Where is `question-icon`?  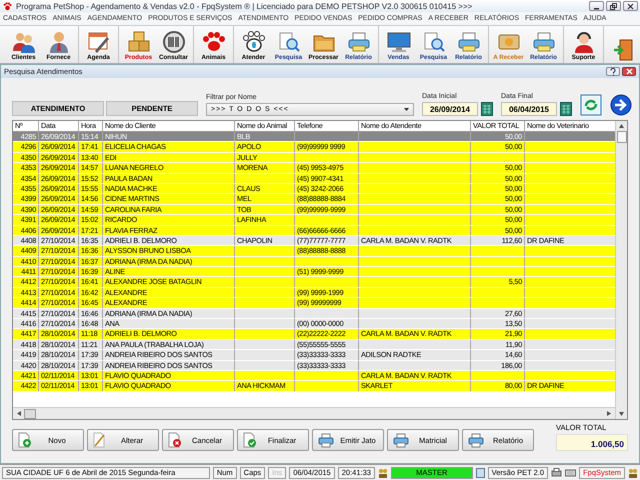 question-icon is located at coordinates (613, 72).